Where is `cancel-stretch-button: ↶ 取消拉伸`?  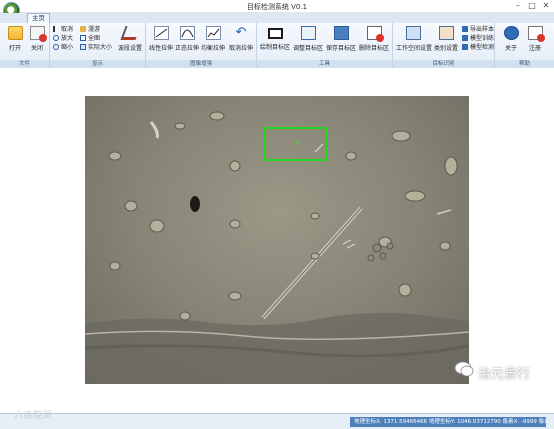
cancel-stretch-button: ↶ 取消拉伸 is located at coordinates (241, 40).